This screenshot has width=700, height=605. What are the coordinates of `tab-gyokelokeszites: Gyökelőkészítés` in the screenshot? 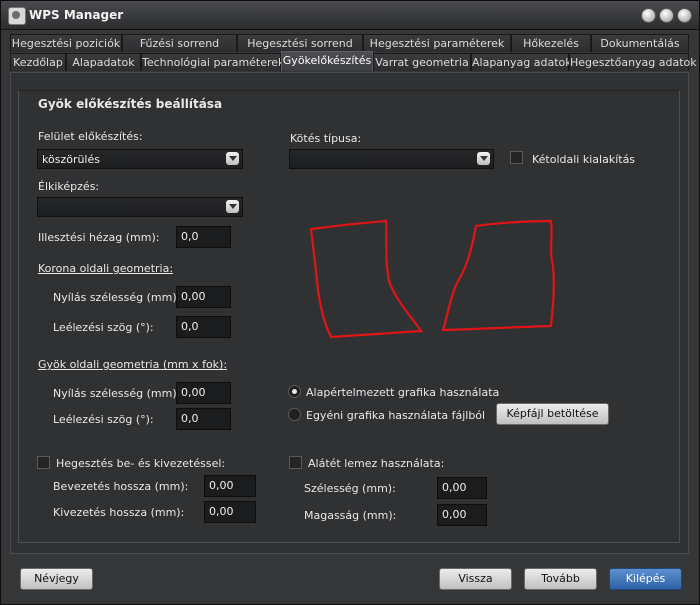 It's located at (327, 61).